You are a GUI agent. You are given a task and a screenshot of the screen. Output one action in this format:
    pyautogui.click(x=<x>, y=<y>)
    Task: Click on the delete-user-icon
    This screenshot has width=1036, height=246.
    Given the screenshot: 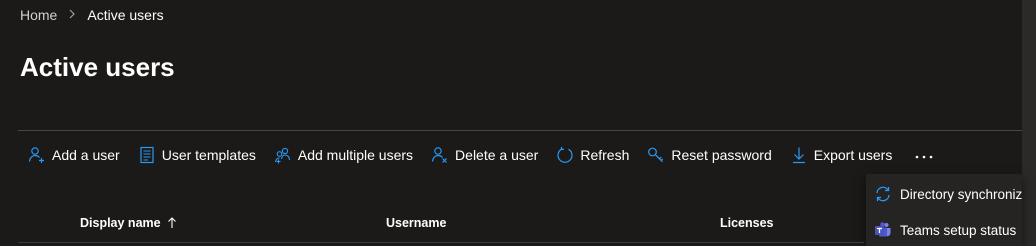 What is the action you would take?
    pyautogui.click(x=440, y=155)
    